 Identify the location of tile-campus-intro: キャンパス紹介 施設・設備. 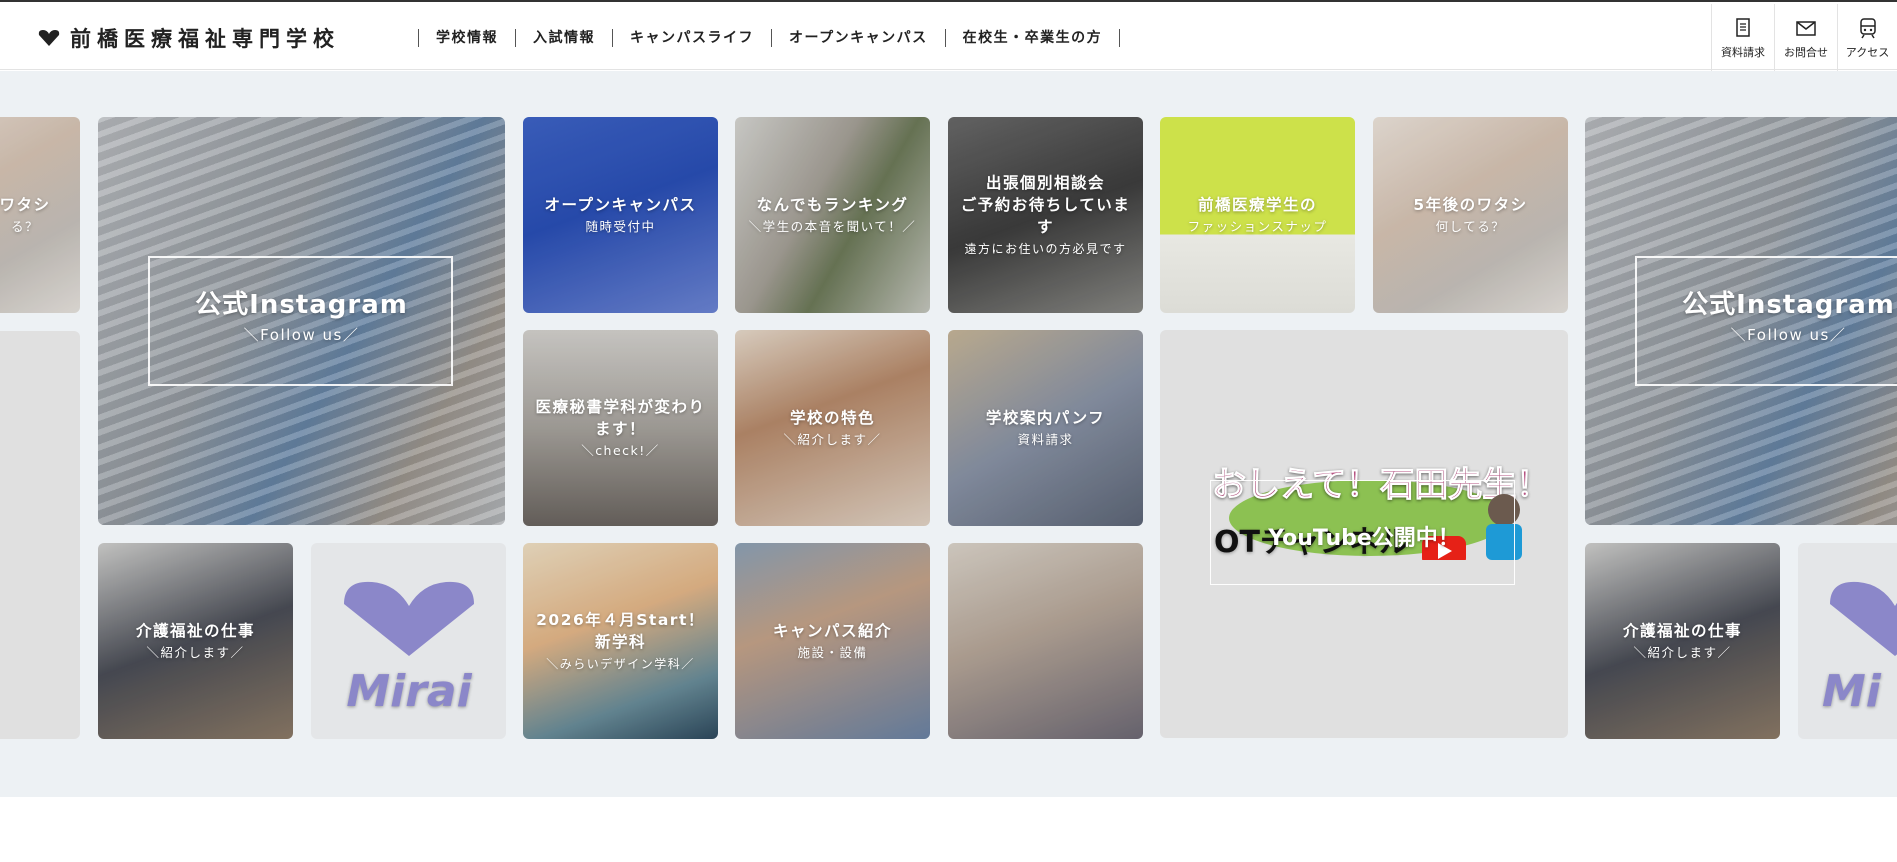
(832, 641).